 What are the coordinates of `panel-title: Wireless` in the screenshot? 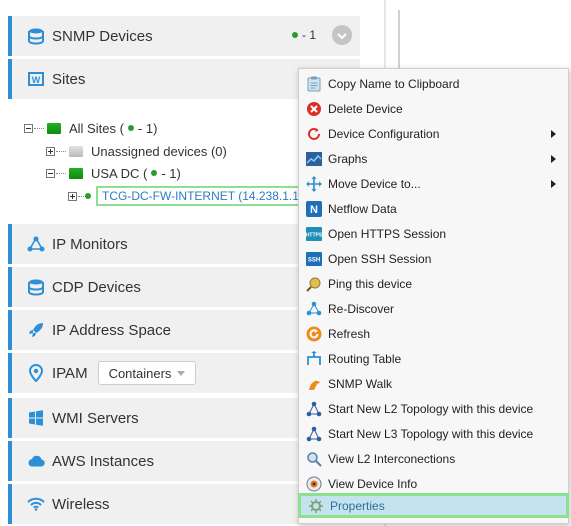 It's located at (81, 504).